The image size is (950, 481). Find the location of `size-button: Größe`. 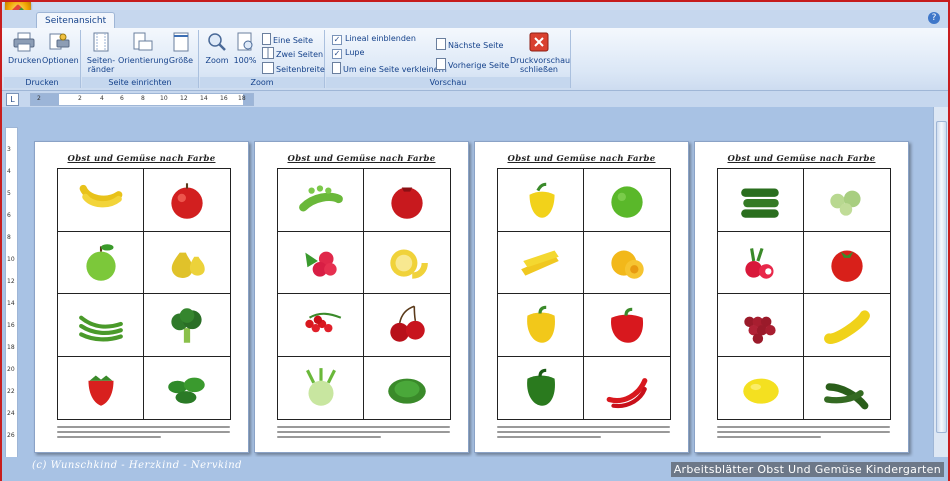

size-button: Größe is located at coordinates (181, 48).